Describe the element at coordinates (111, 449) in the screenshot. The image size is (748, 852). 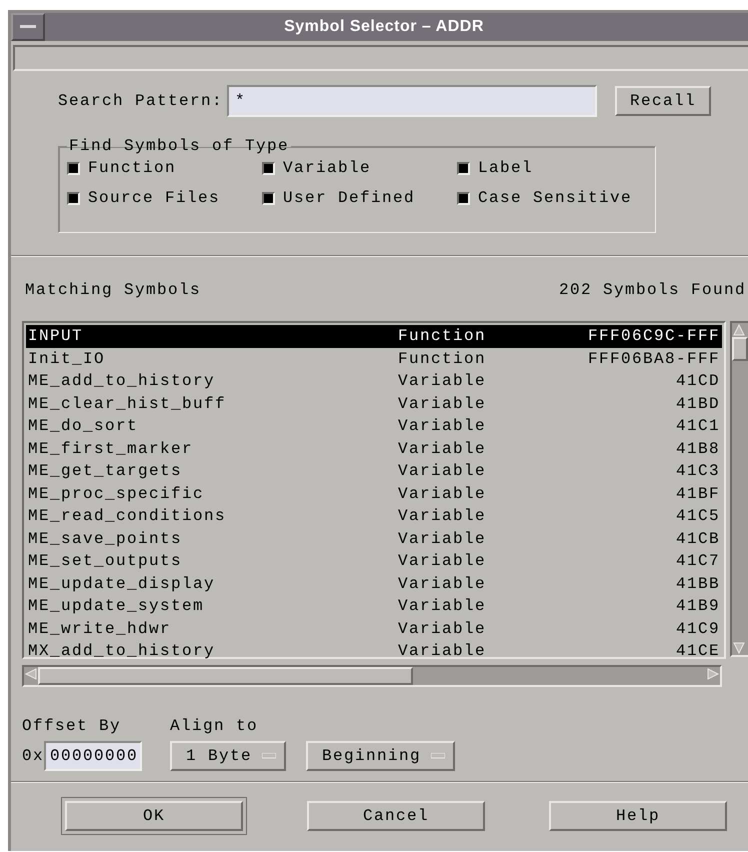
I see `symbol-name: ME_first_marker` at that location.